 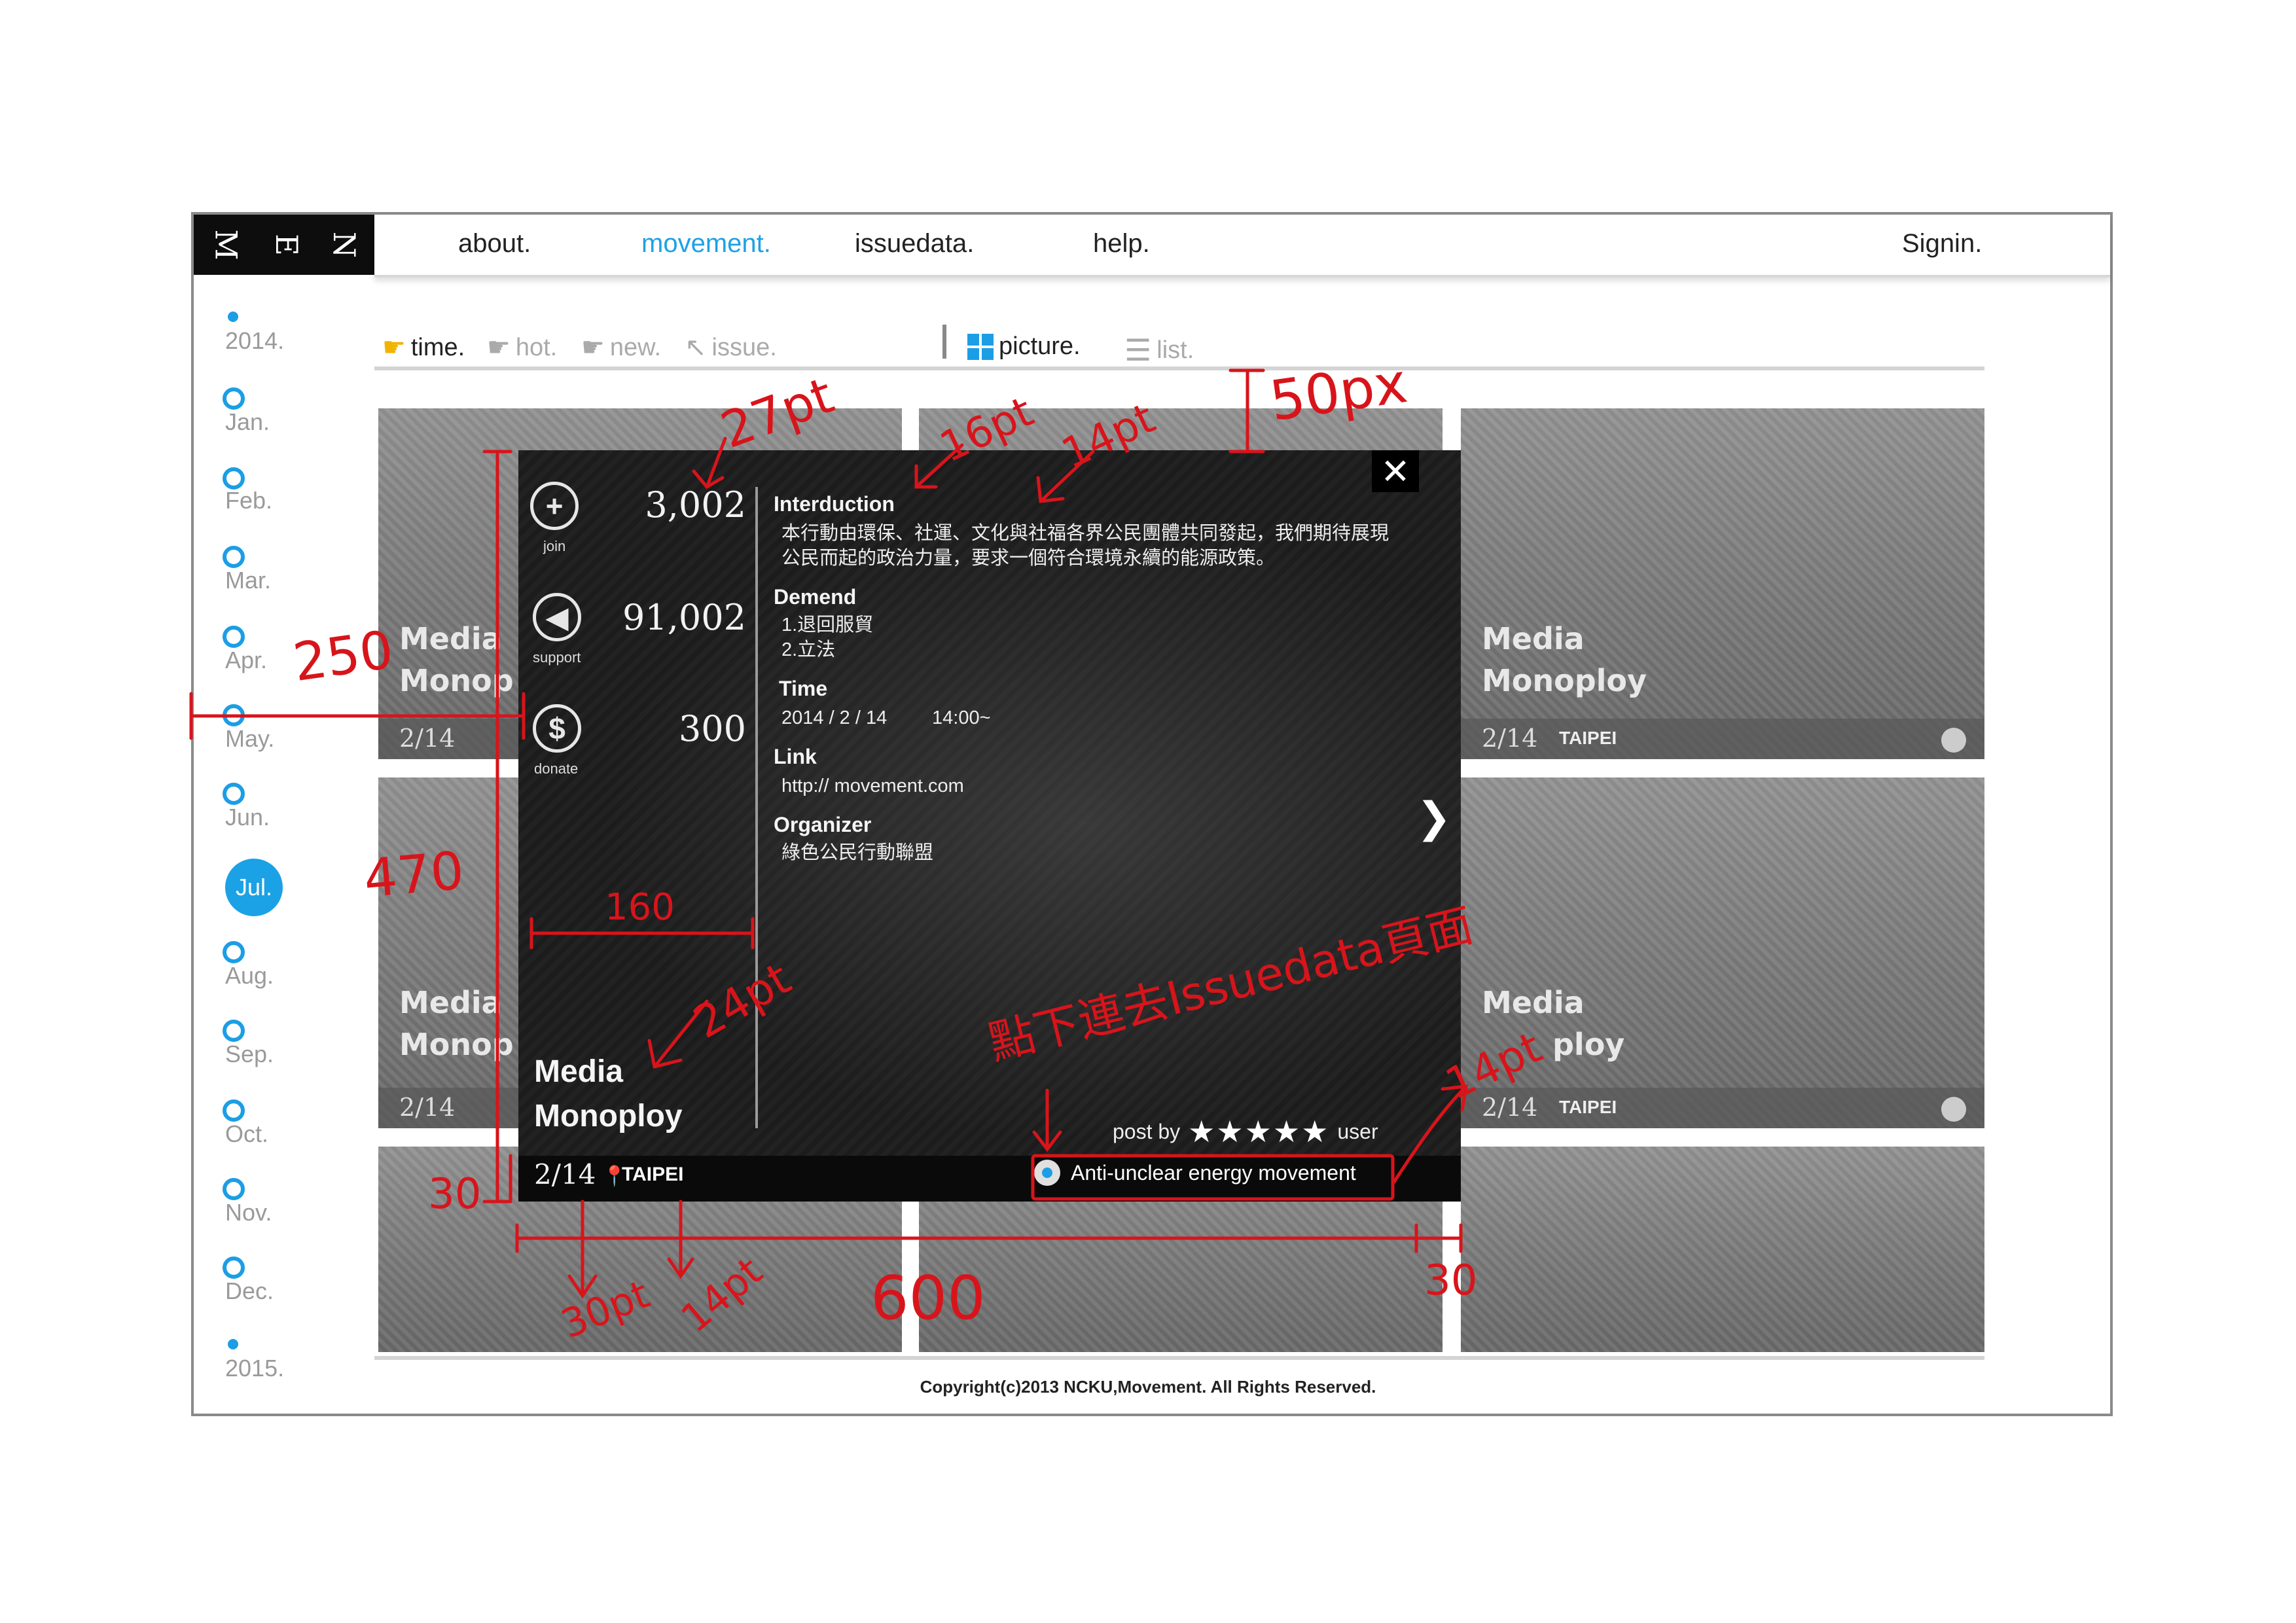 What do you see at coordinates (928, 1298) in the screenshot?
I see `annotation-600: 600` at bounding box center [928, 1298].